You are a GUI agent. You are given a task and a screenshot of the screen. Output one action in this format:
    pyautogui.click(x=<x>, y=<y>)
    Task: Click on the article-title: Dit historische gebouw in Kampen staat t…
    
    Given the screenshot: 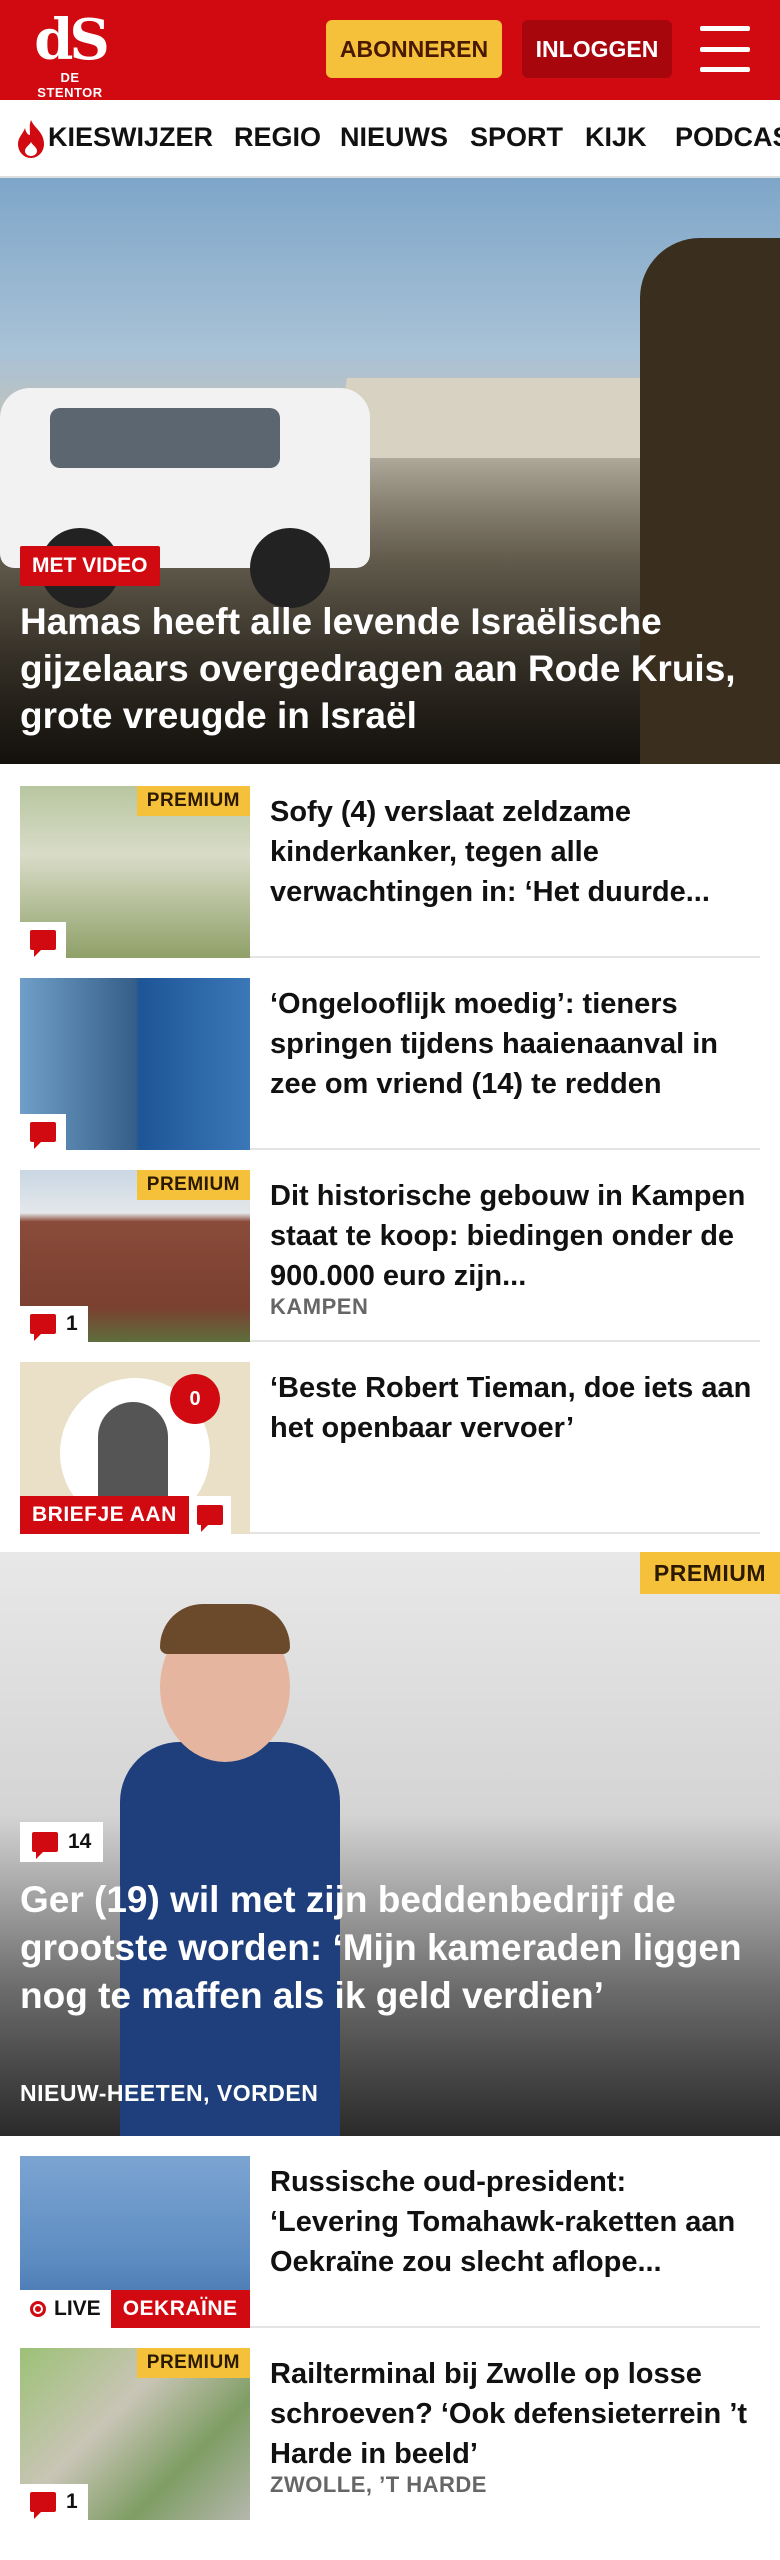 What is the action you would take?
    pyautogui.click(x=515, y=1236)
    